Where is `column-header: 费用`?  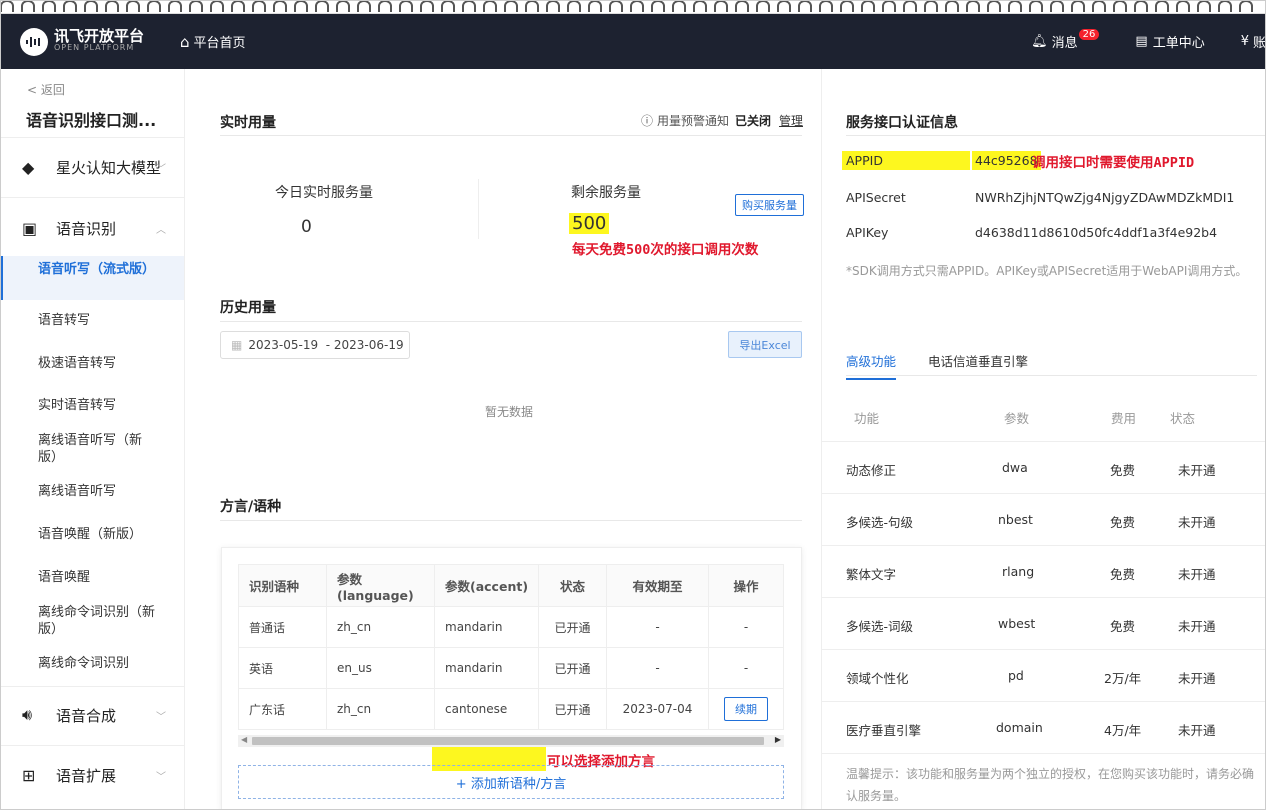 column-header: 费用 is located at coordinates (1124, 418).